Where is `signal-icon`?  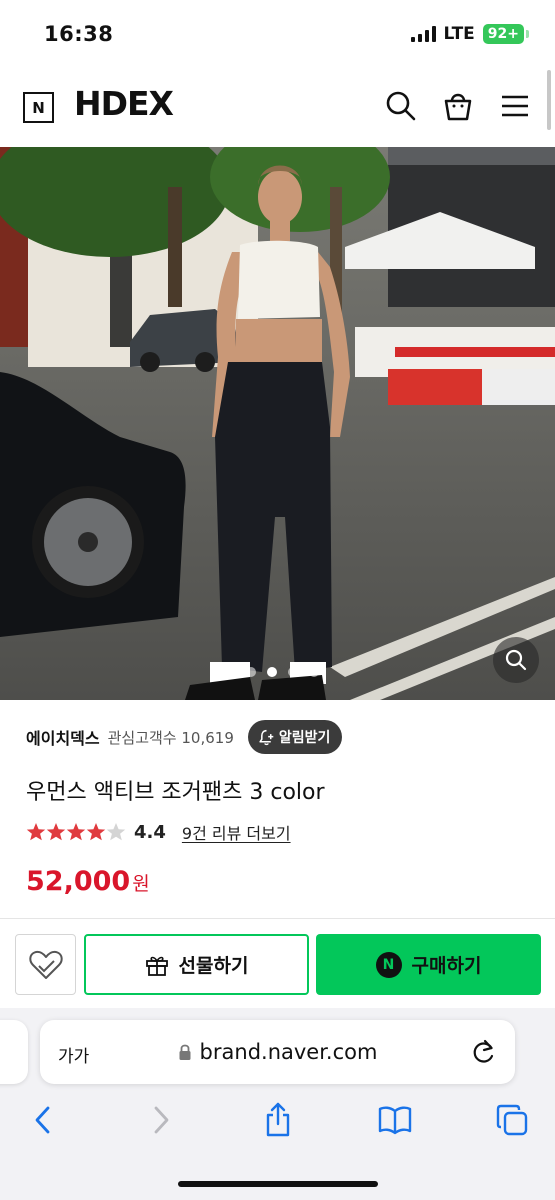 signal-icon is located at coordinates (423, 34).